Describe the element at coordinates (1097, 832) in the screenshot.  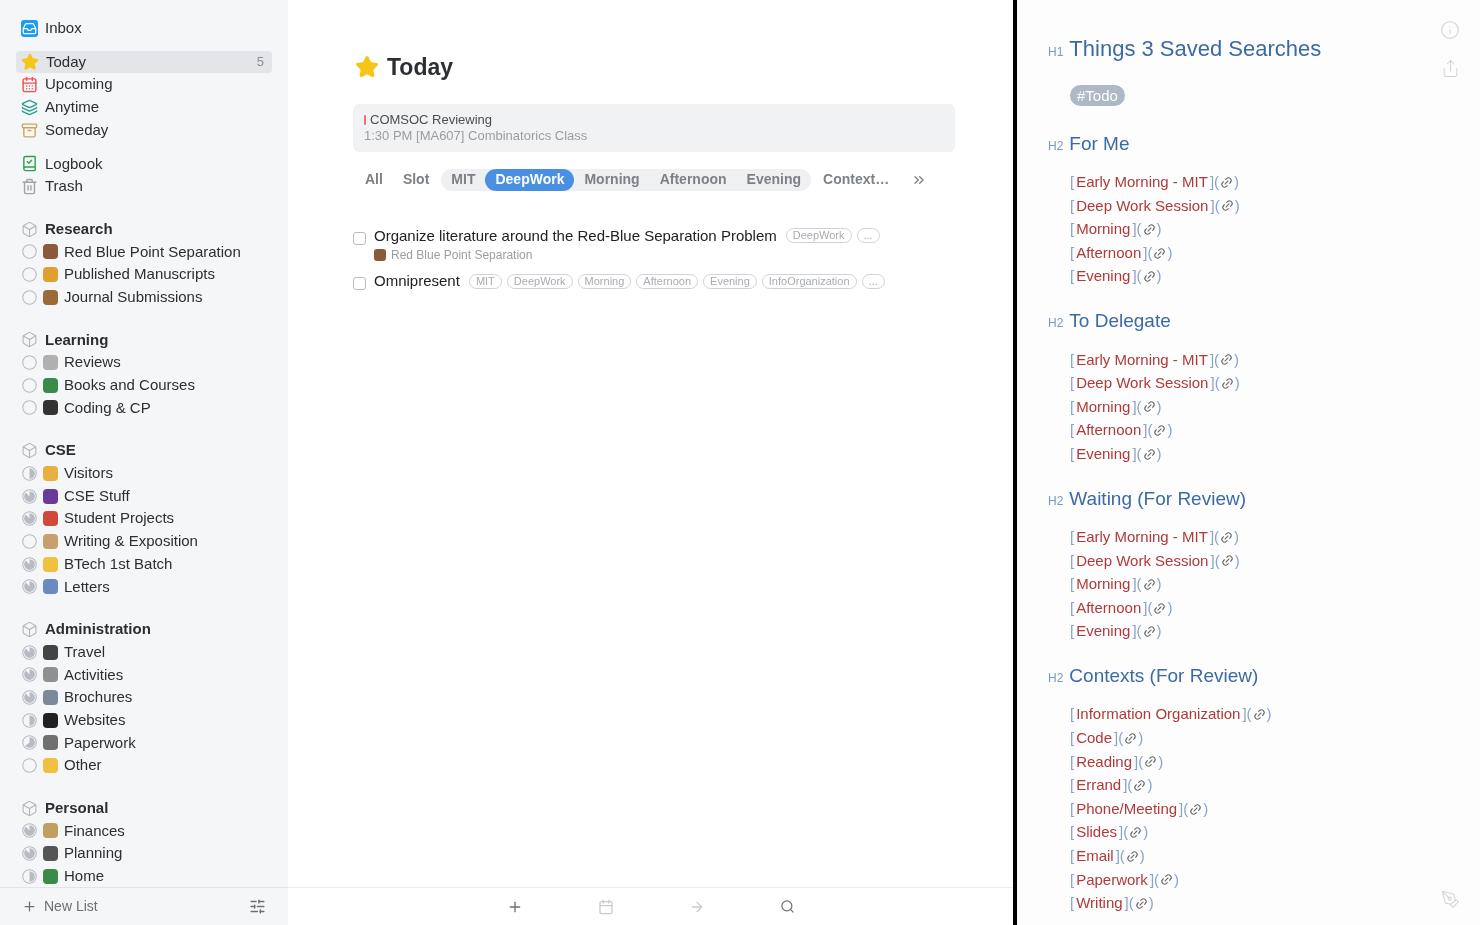
I see `link-label: Slides` at that location.